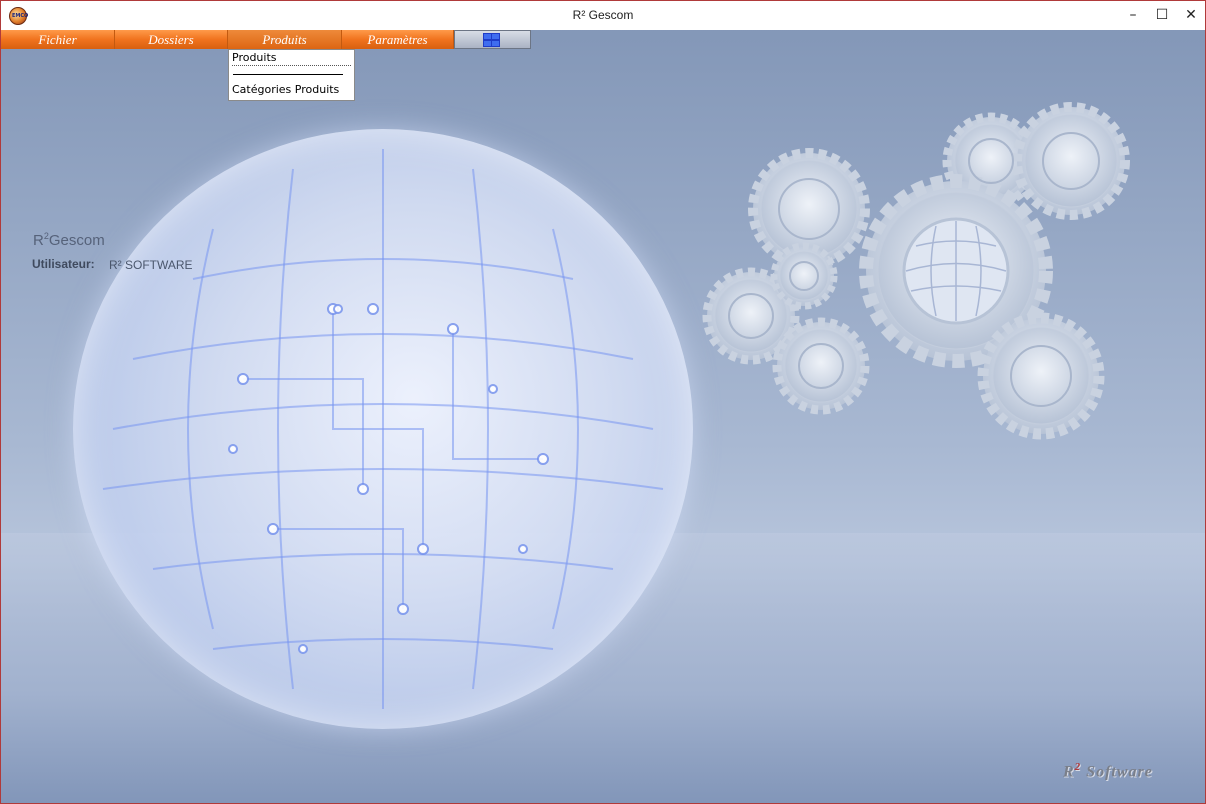  I want to click on brand-logo: R2 Software, so click(1108, 771).